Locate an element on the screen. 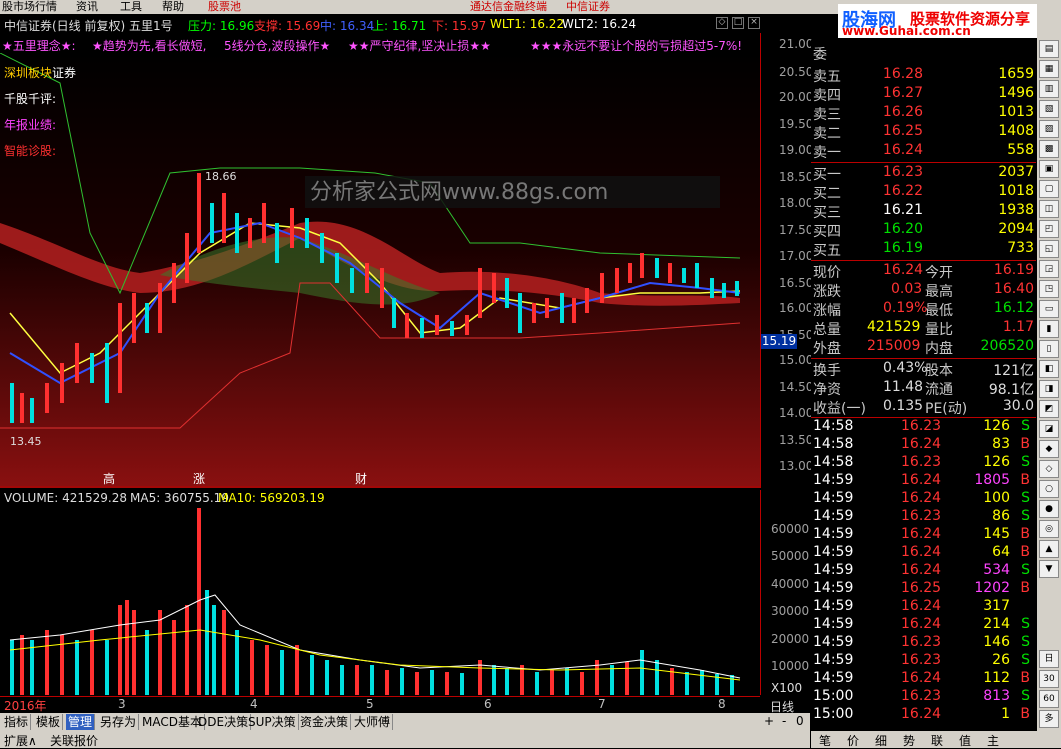 The image size is (1061, 749). menu-item-stock-pool: 股票池 is located at coordinates (224, 6).